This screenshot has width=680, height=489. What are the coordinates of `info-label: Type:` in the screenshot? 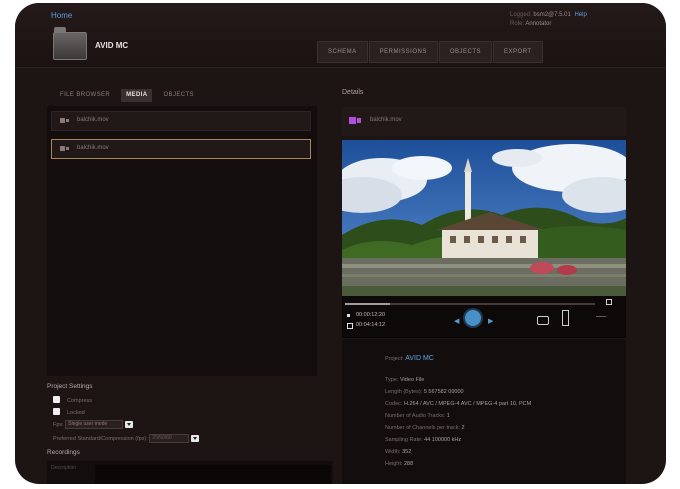 It's located at (392, 380).